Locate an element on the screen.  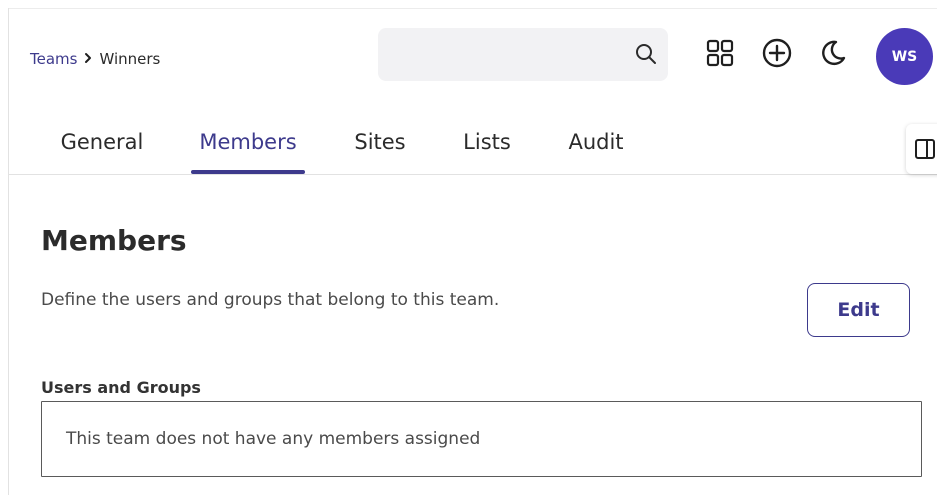
chevron-right-icon is located at coordinates (88, 58).